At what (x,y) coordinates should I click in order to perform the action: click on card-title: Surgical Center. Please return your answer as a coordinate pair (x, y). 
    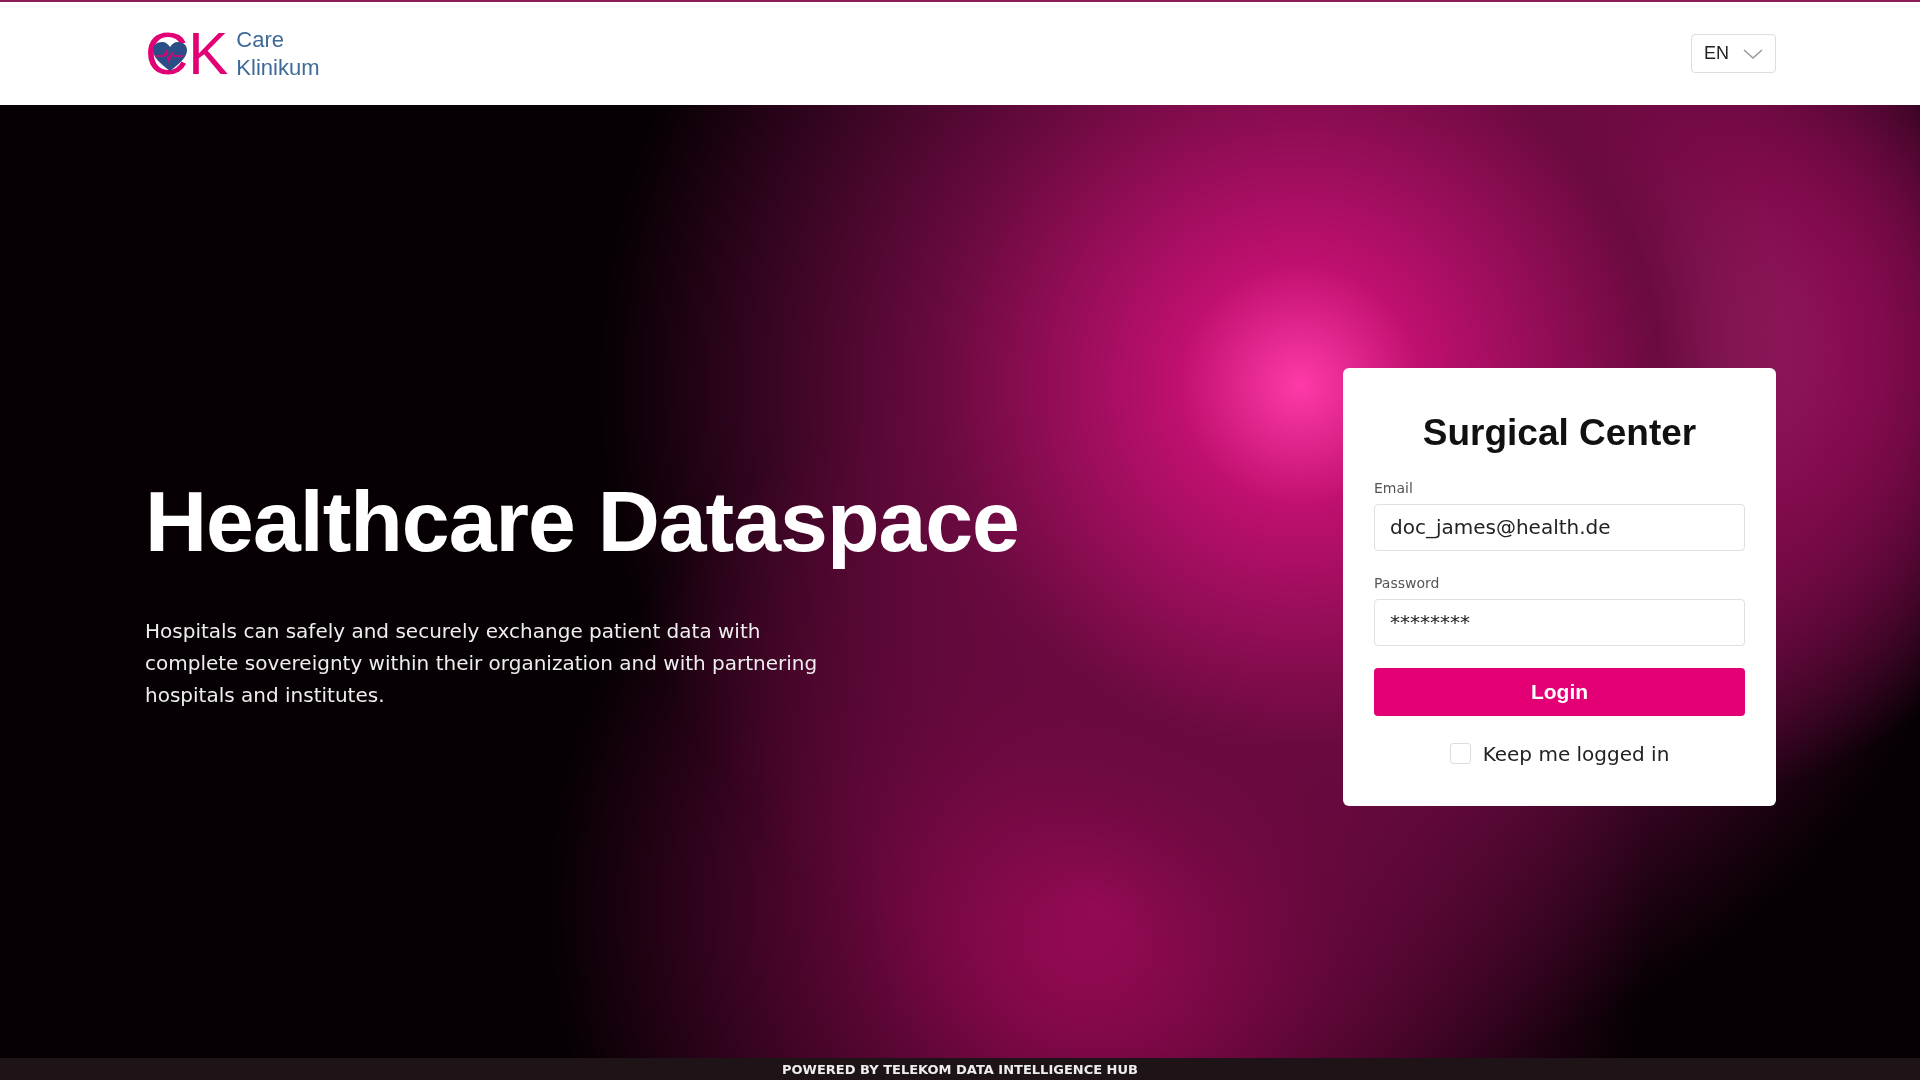
    Looking at the image, I should click on (1559, 432).